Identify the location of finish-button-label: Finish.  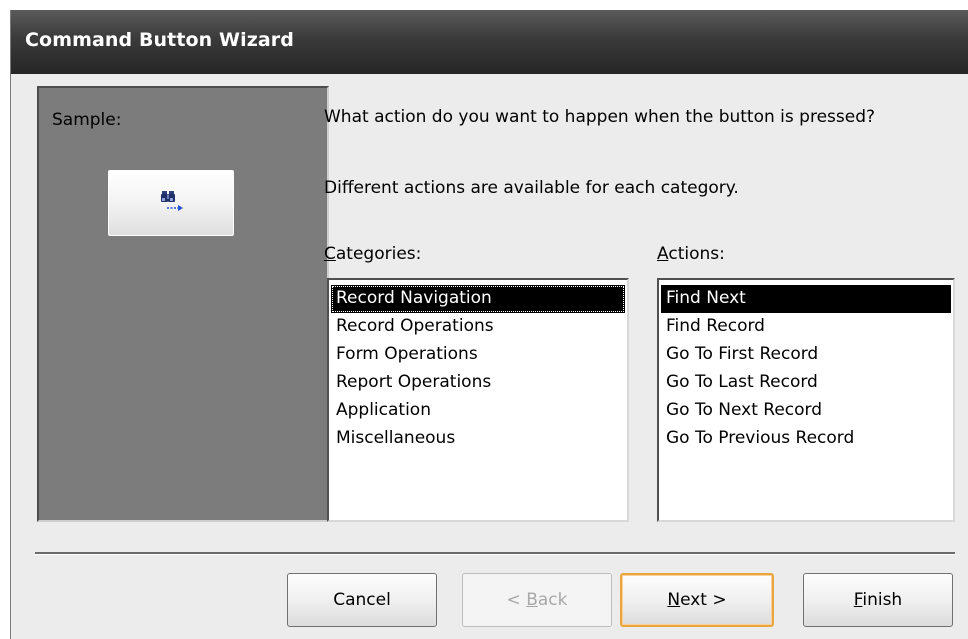
(878, 600).